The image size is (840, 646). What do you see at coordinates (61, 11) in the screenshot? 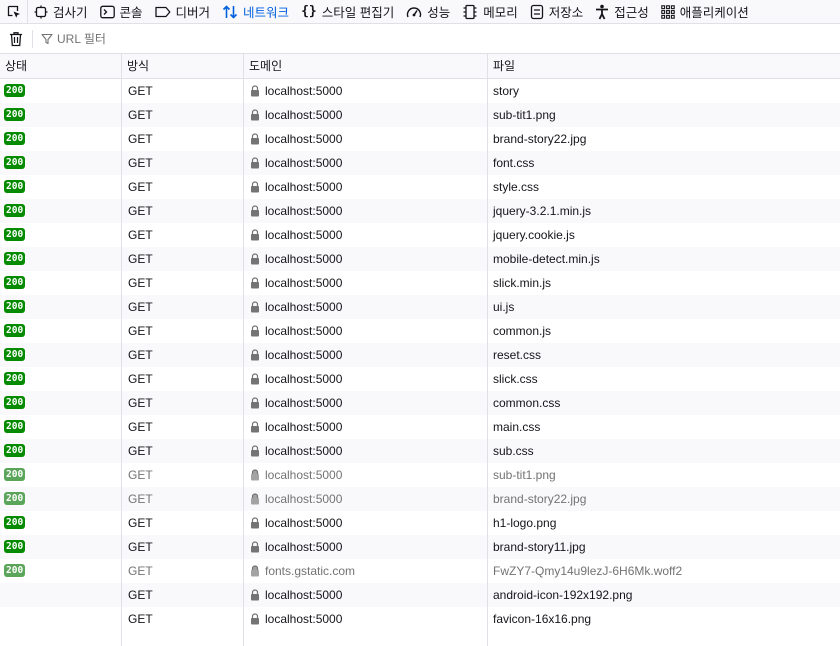
I see `tab-inspector: 검사기` at bounding box center [61, 11].